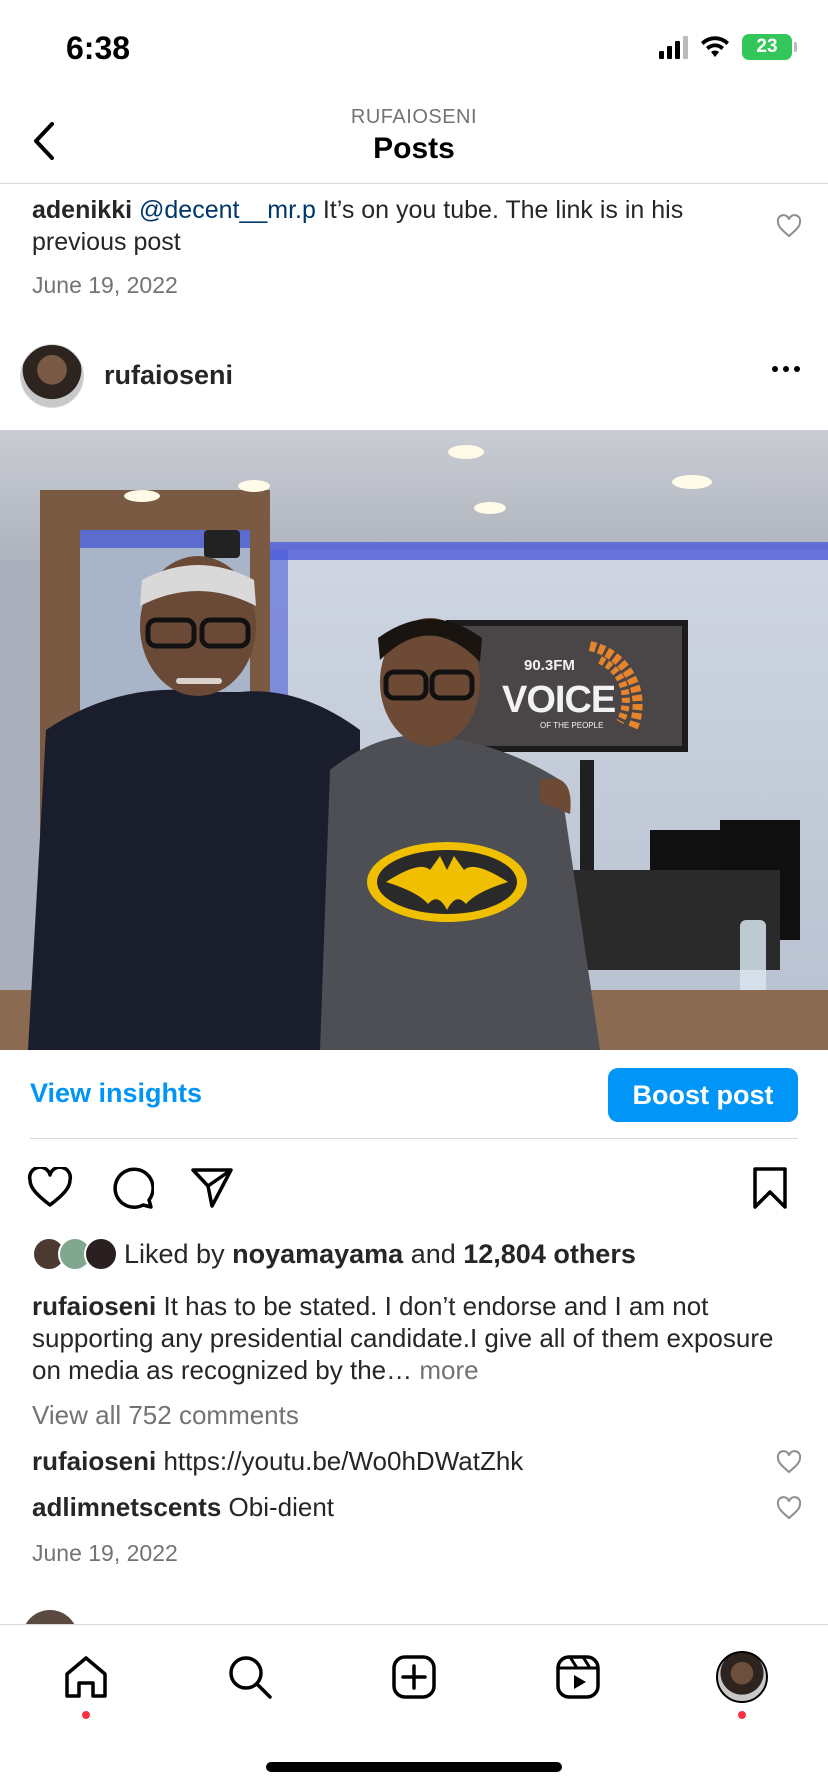  I want to click on page-title: Posts, so click(414, 148).